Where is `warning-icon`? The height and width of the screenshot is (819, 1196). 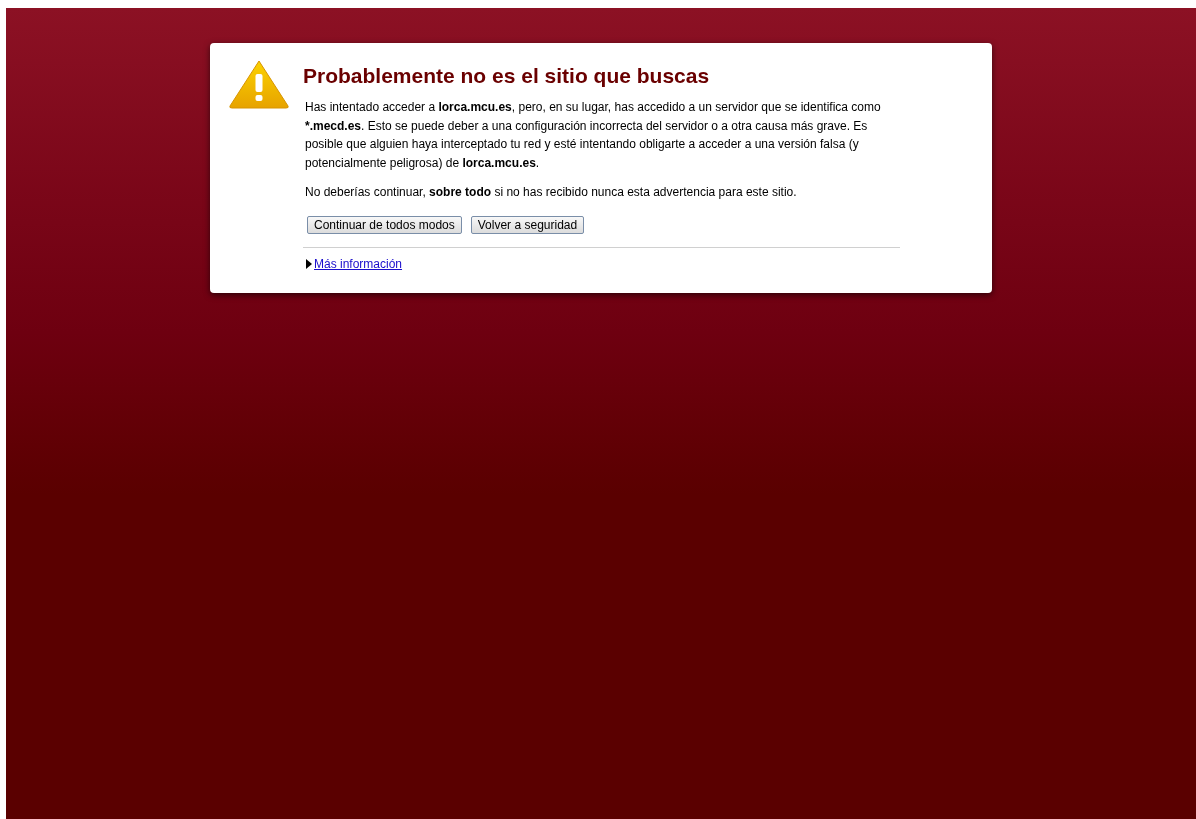 warning-icon is located at coordinates (259, 84).